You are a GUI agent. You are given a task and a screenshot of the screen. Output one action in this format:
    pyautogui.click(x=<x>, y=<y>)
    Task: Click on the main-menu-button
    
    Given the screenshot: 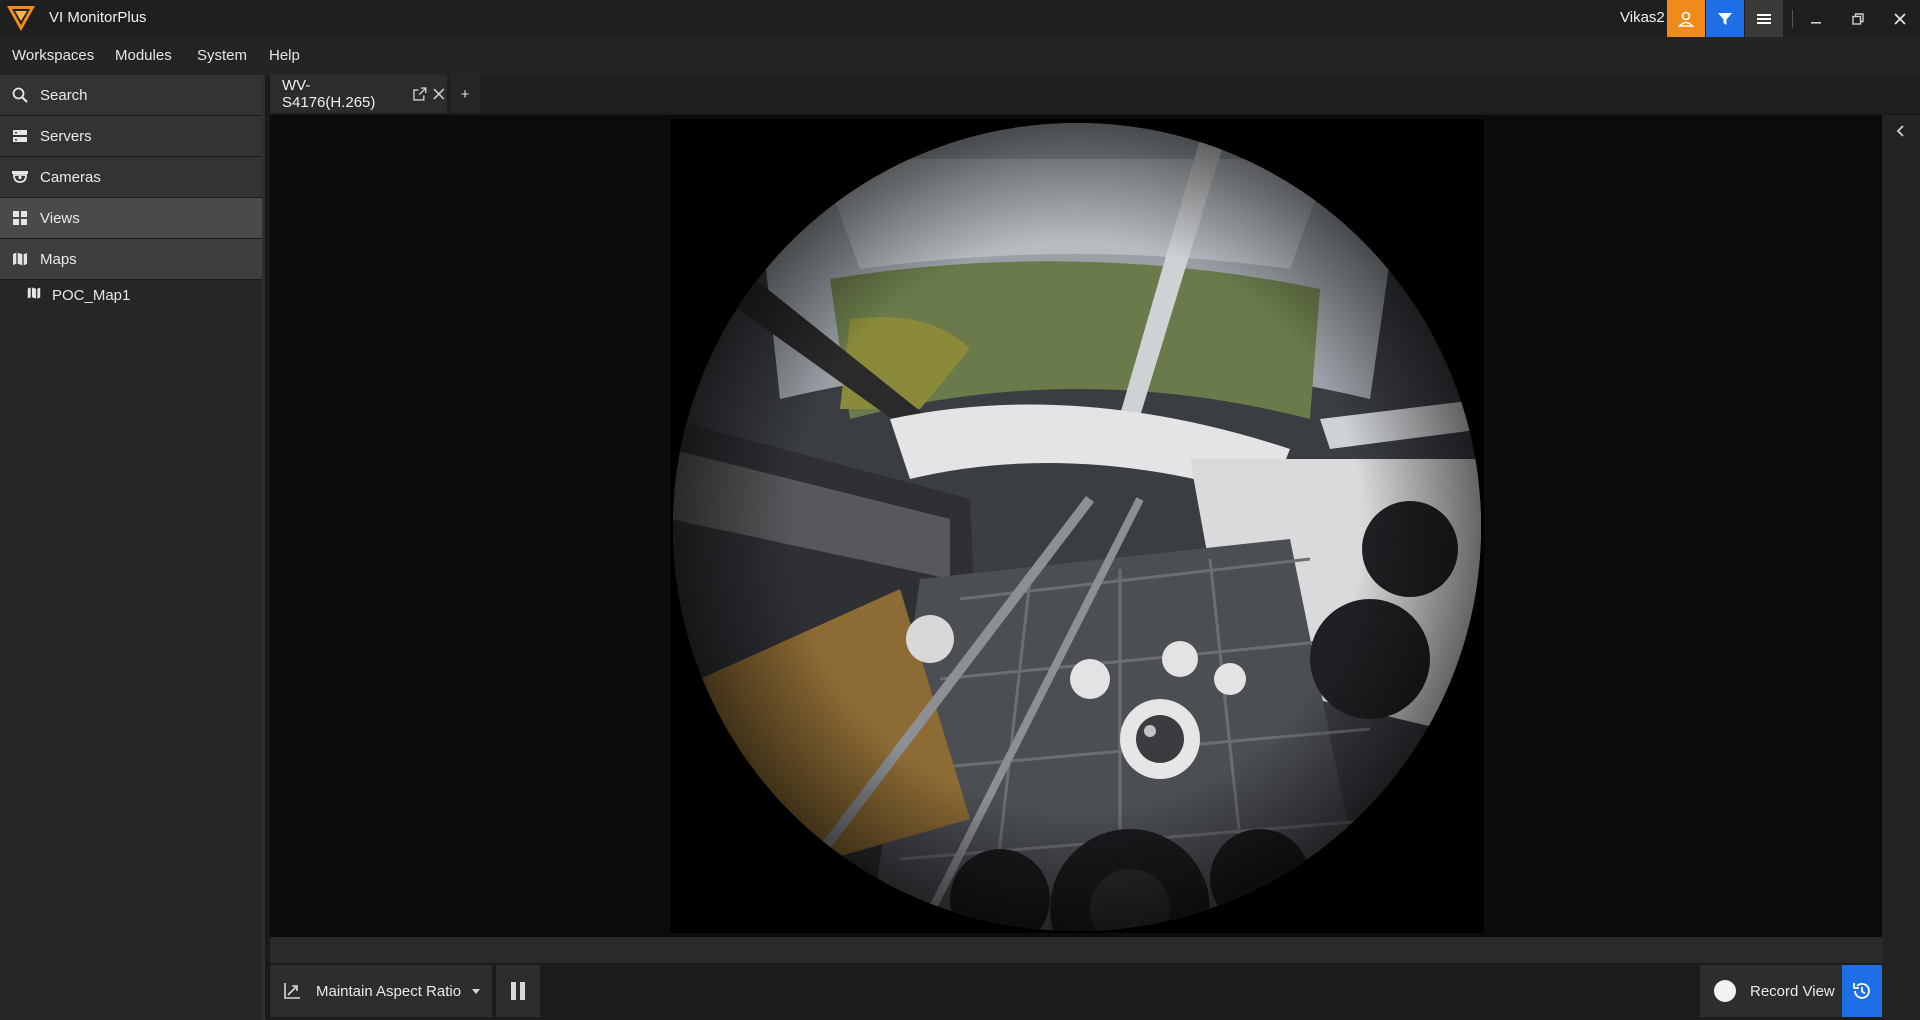 What is the action you would take?
    pyautogui.click(x=1764, y=18)
    